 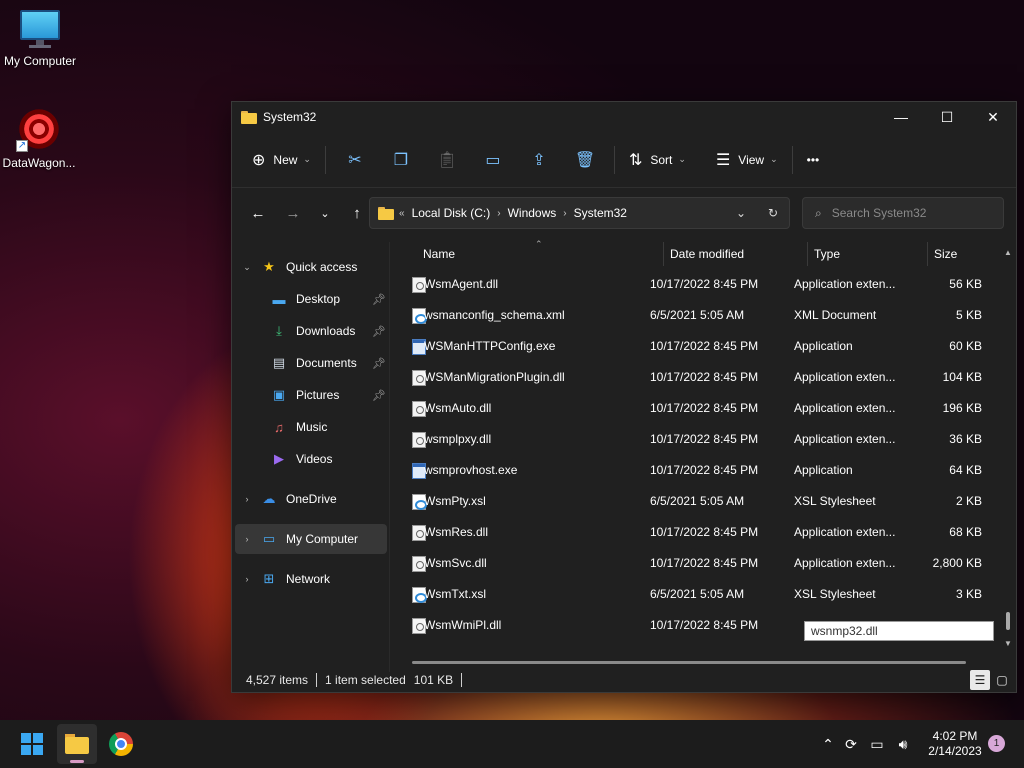 I want to click on folder-icon, so click(x=249, y=117).